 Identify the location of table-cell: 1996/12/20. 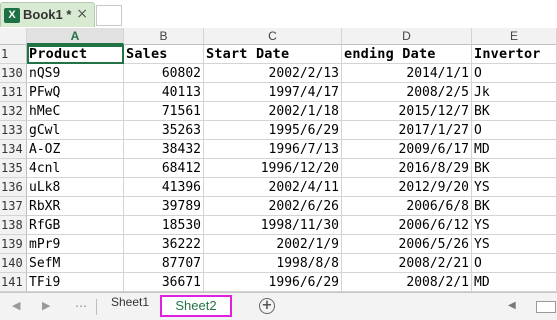
(273, 168).